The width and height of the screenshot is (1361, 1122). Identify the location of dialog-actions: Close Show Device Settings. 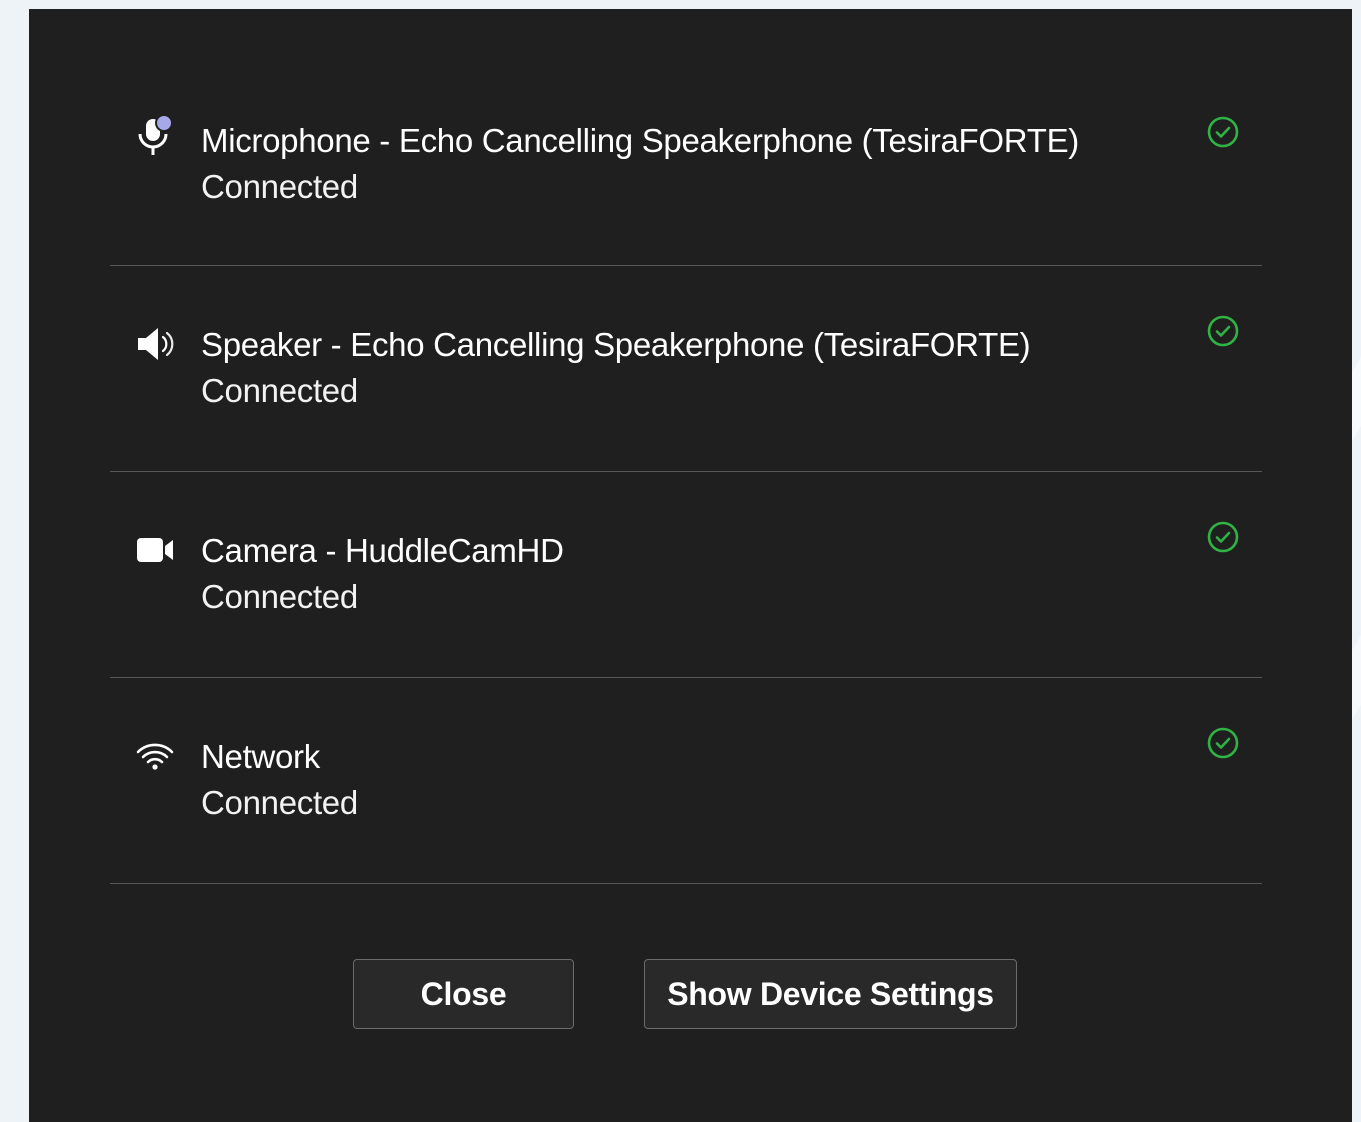
(690, 995).